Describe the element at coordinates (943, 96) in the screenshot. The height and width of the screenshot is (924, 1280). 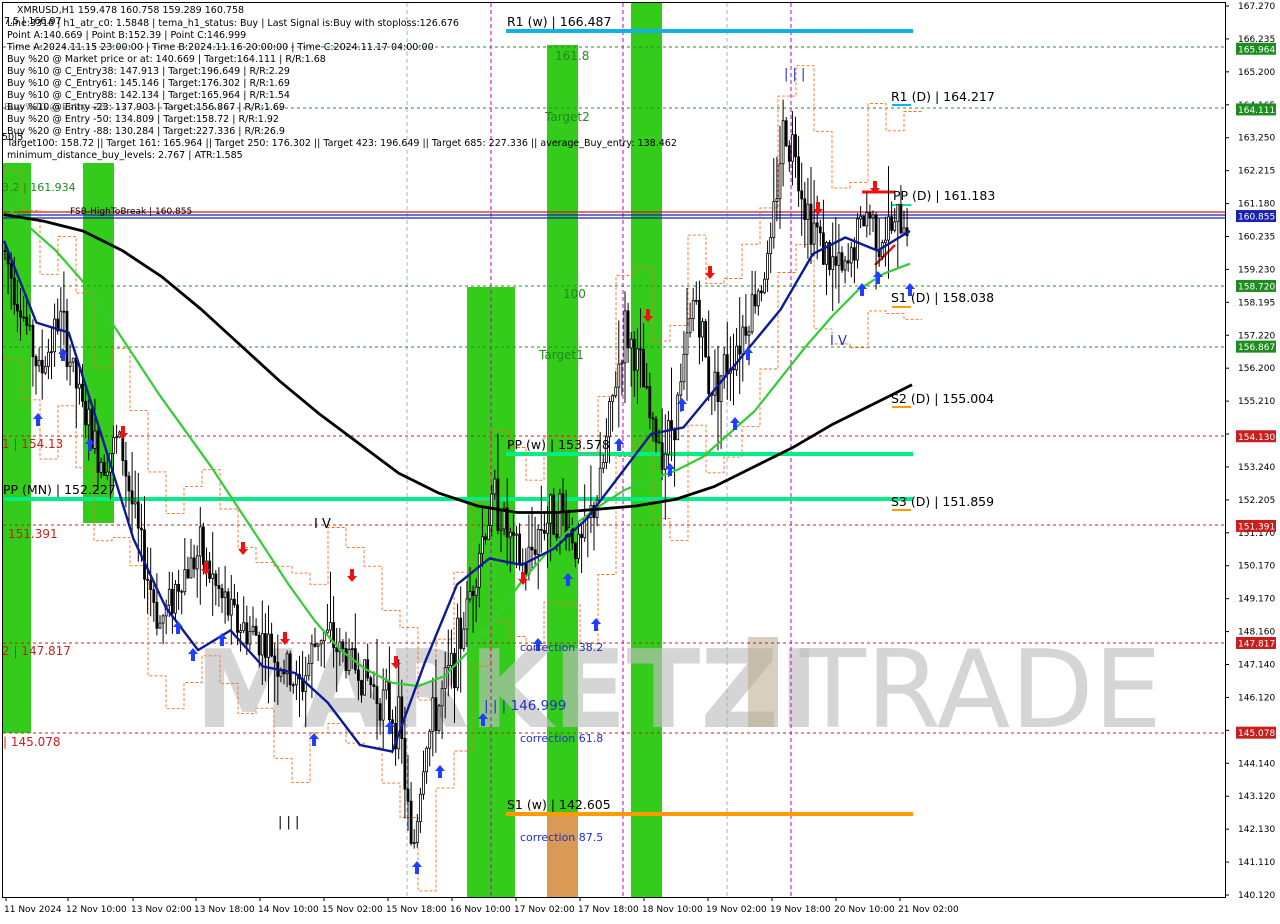
I see `r1-daily-label: R1 (D) | 164.217` at that location.